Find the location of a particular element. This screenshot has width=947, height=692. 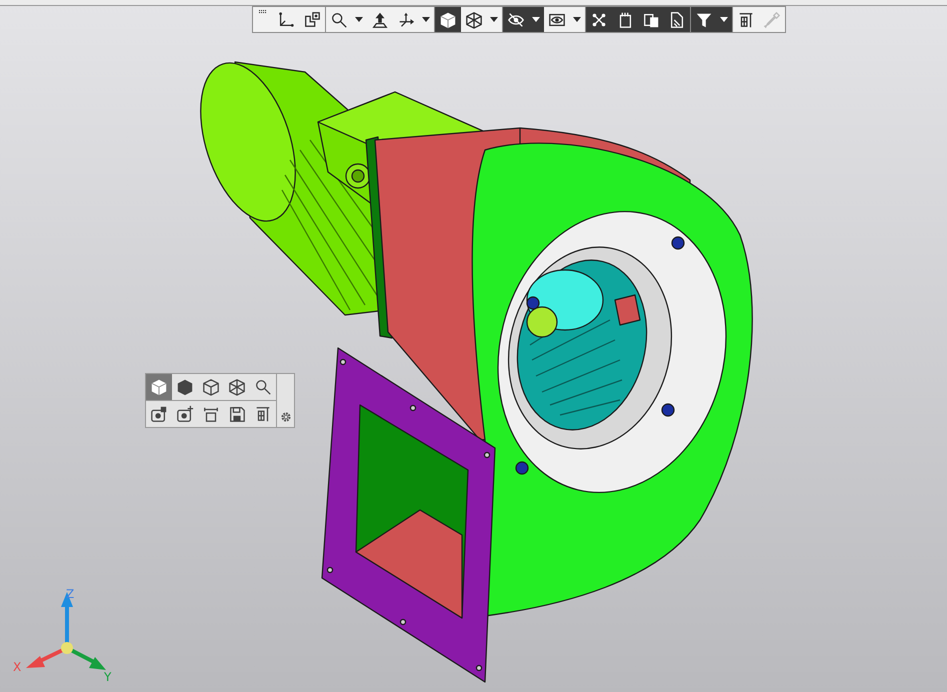

connected-dots-button is located at coordinates (599, 19).